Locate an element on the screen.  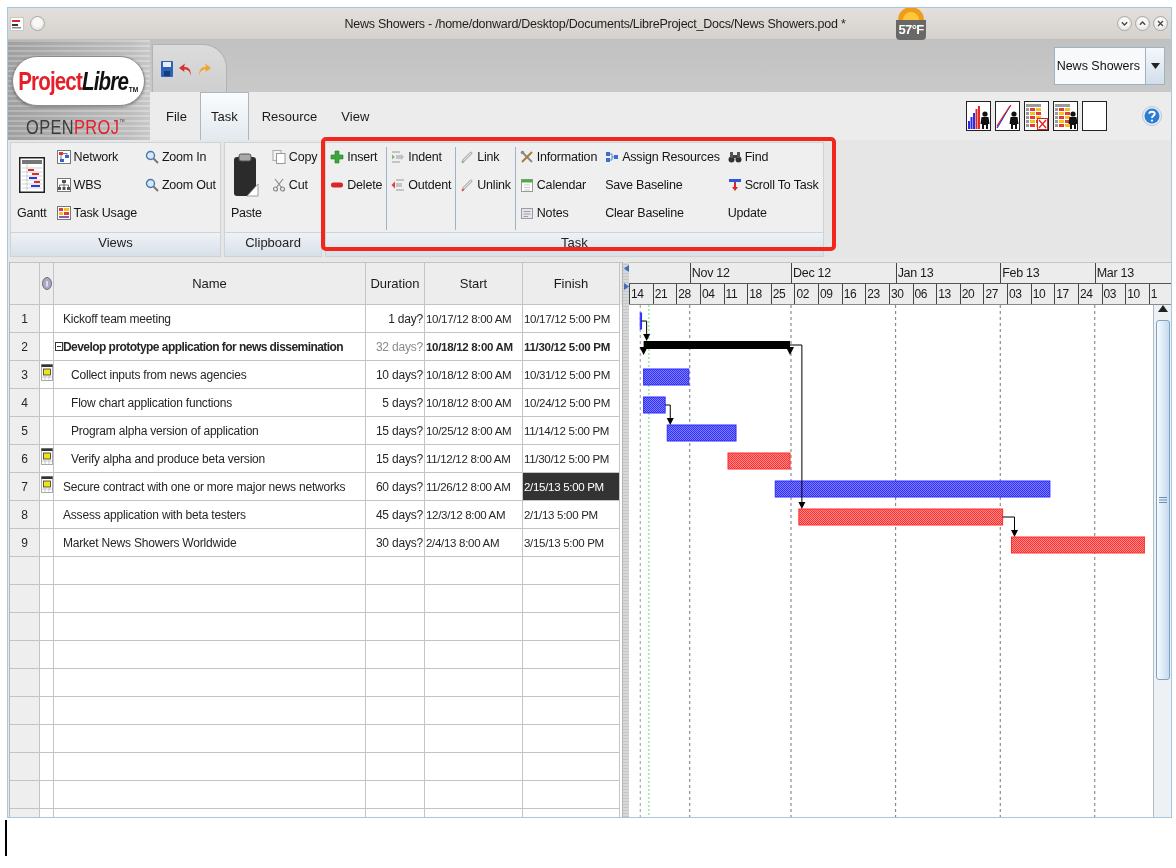
minimize-icon is located at coordinates (1124, 23).